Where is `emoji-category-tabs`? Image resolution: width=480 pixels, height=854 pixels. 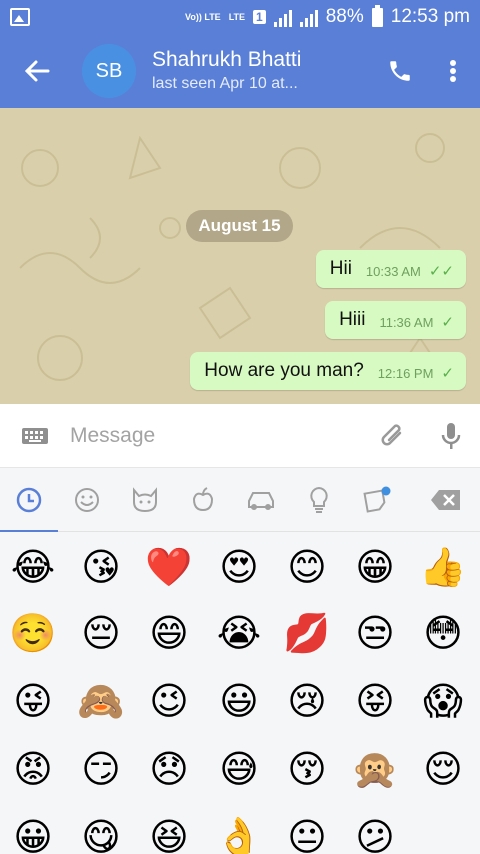 emoji-category-tabs is located at coordinates (240, 500).